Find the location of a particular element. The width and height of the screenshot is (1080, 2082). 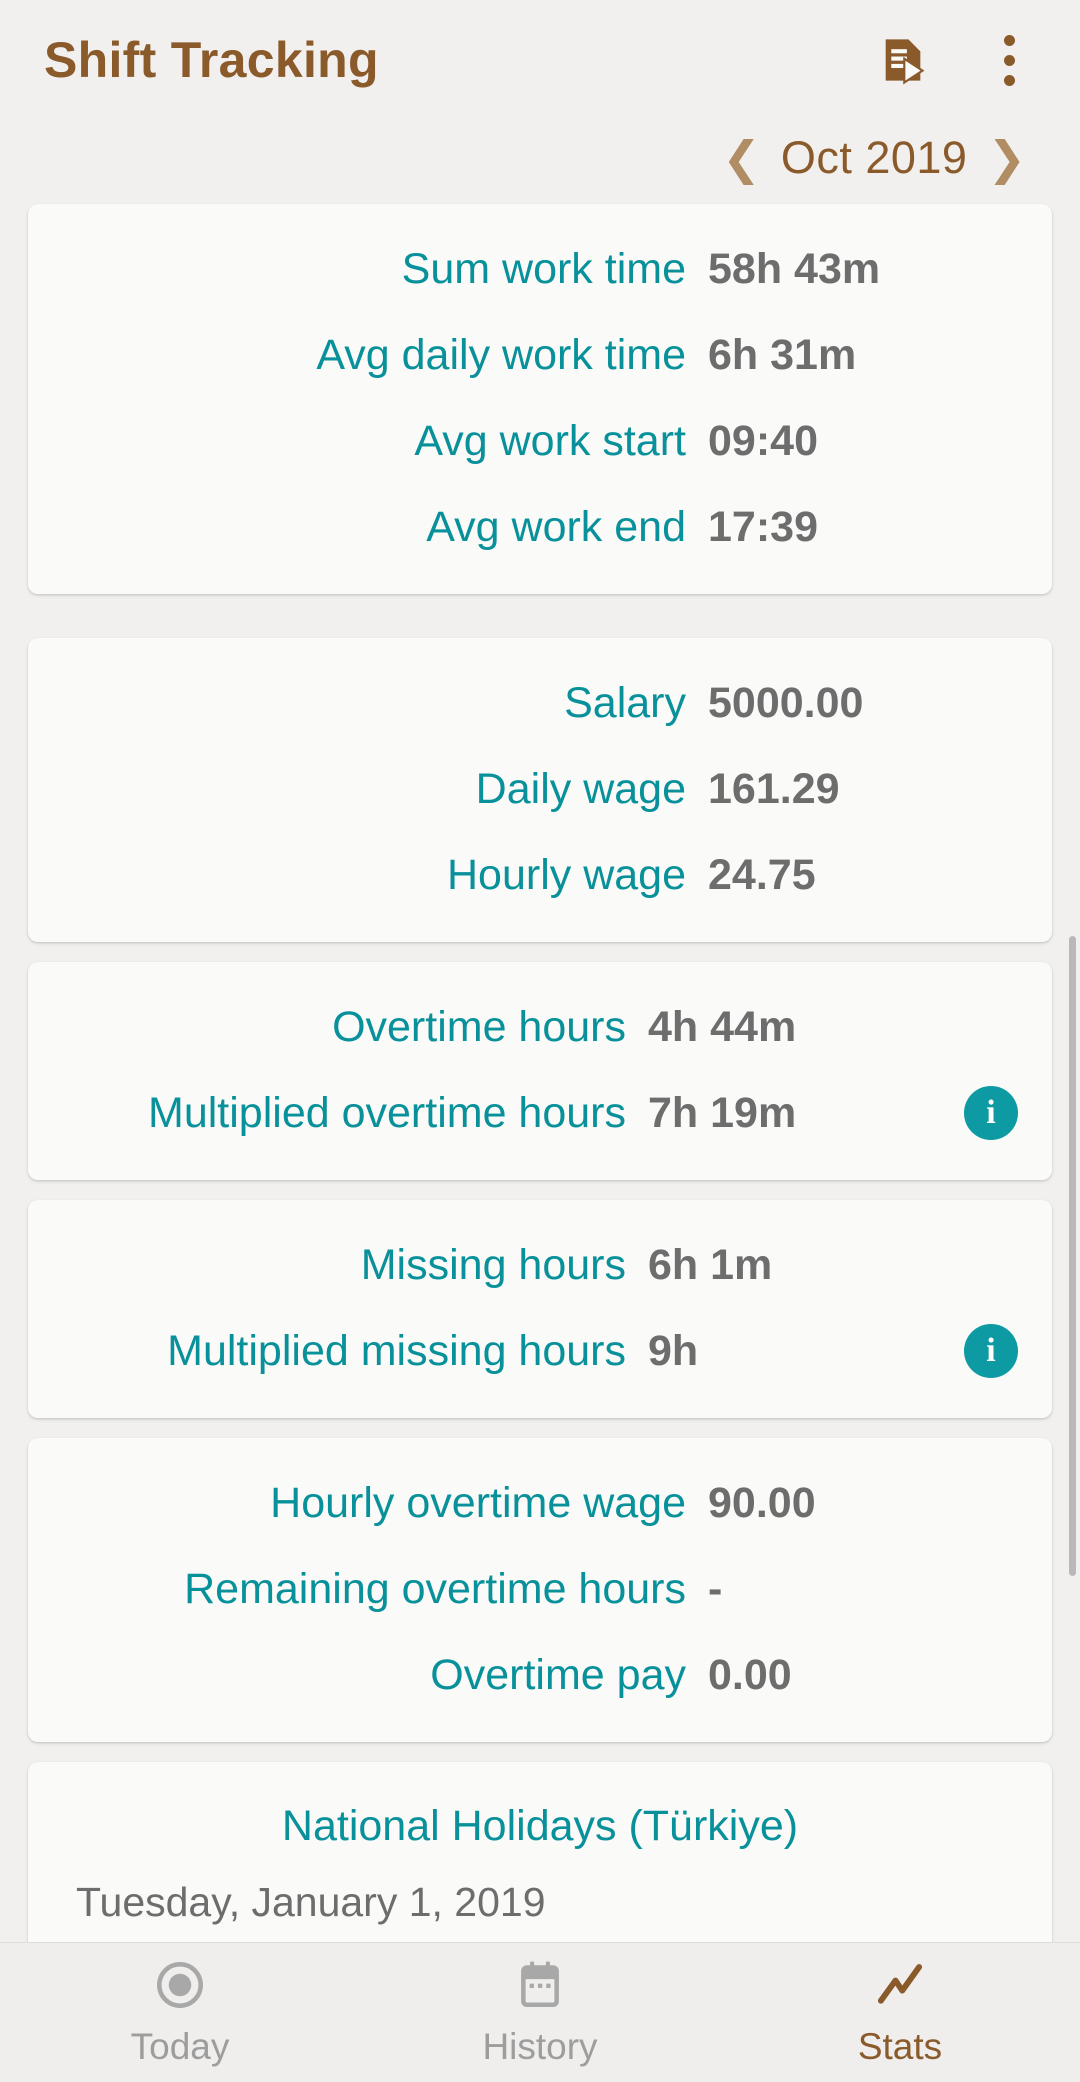

stat-label: Overtime hours is located at coordinates (479, 1026).